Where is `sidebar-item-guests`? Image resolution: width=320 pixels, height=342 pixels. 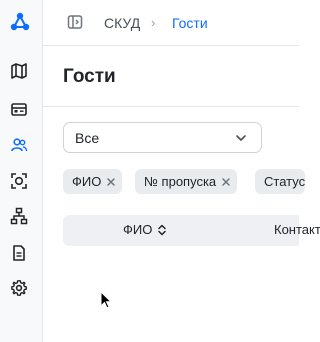
sidebar-item-guests is located at coordinates (19, 145).